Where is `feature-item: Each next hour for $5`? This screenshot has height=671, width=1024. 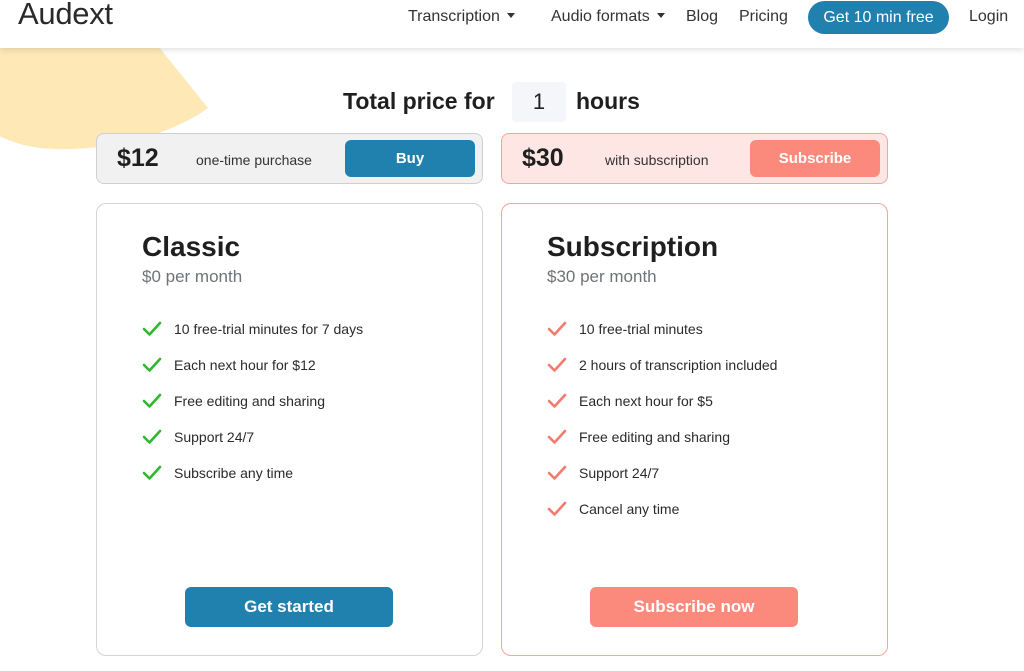 feature-item: Each next hour for $5 is located at coordinates (662, 408).